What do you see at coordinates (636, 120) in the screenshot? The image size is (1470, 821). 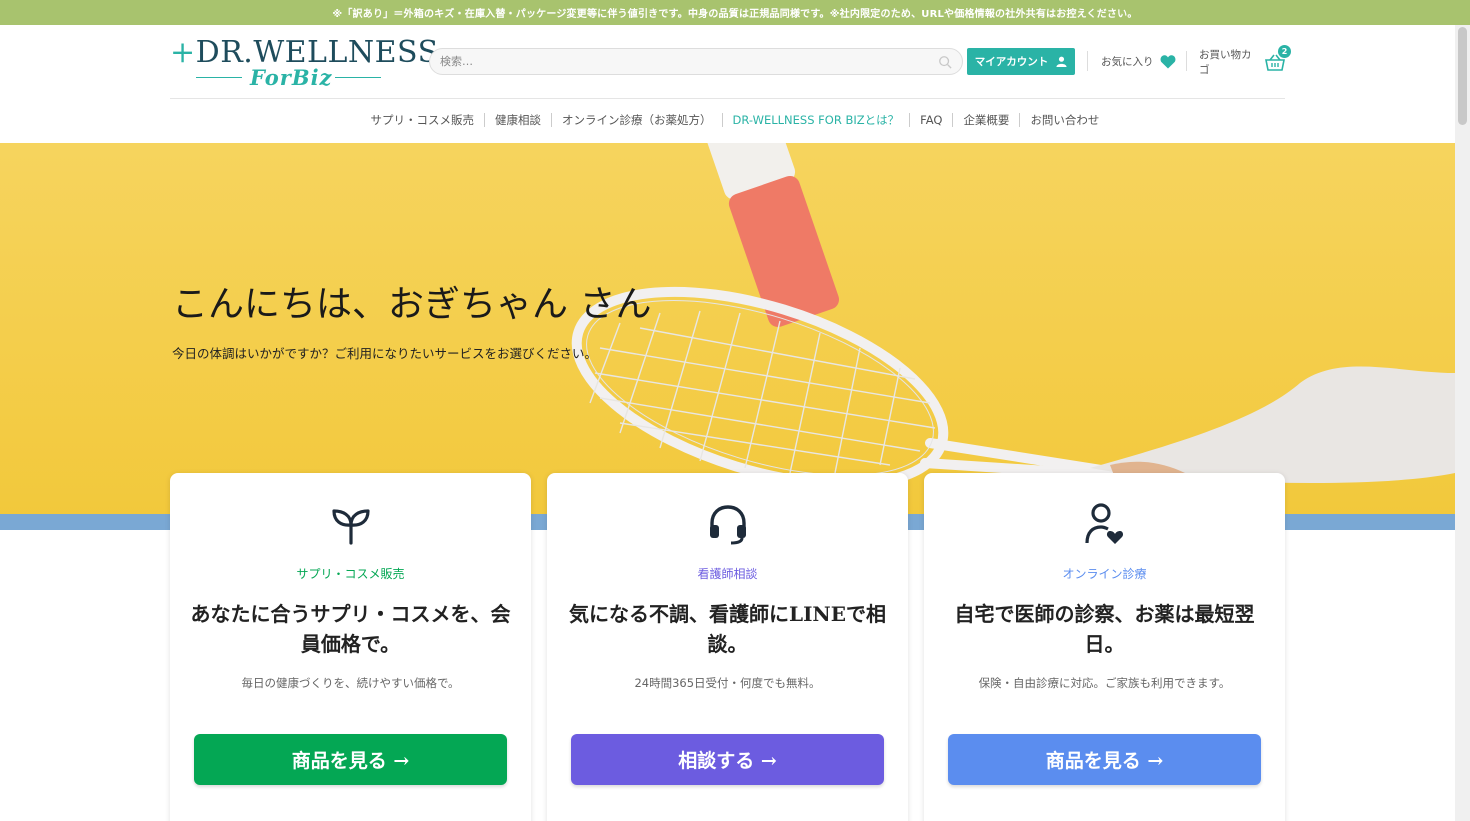 I see `nav-item-online-clinic: オンライン診療（お薬処方）` at bounding box center [636, 120].